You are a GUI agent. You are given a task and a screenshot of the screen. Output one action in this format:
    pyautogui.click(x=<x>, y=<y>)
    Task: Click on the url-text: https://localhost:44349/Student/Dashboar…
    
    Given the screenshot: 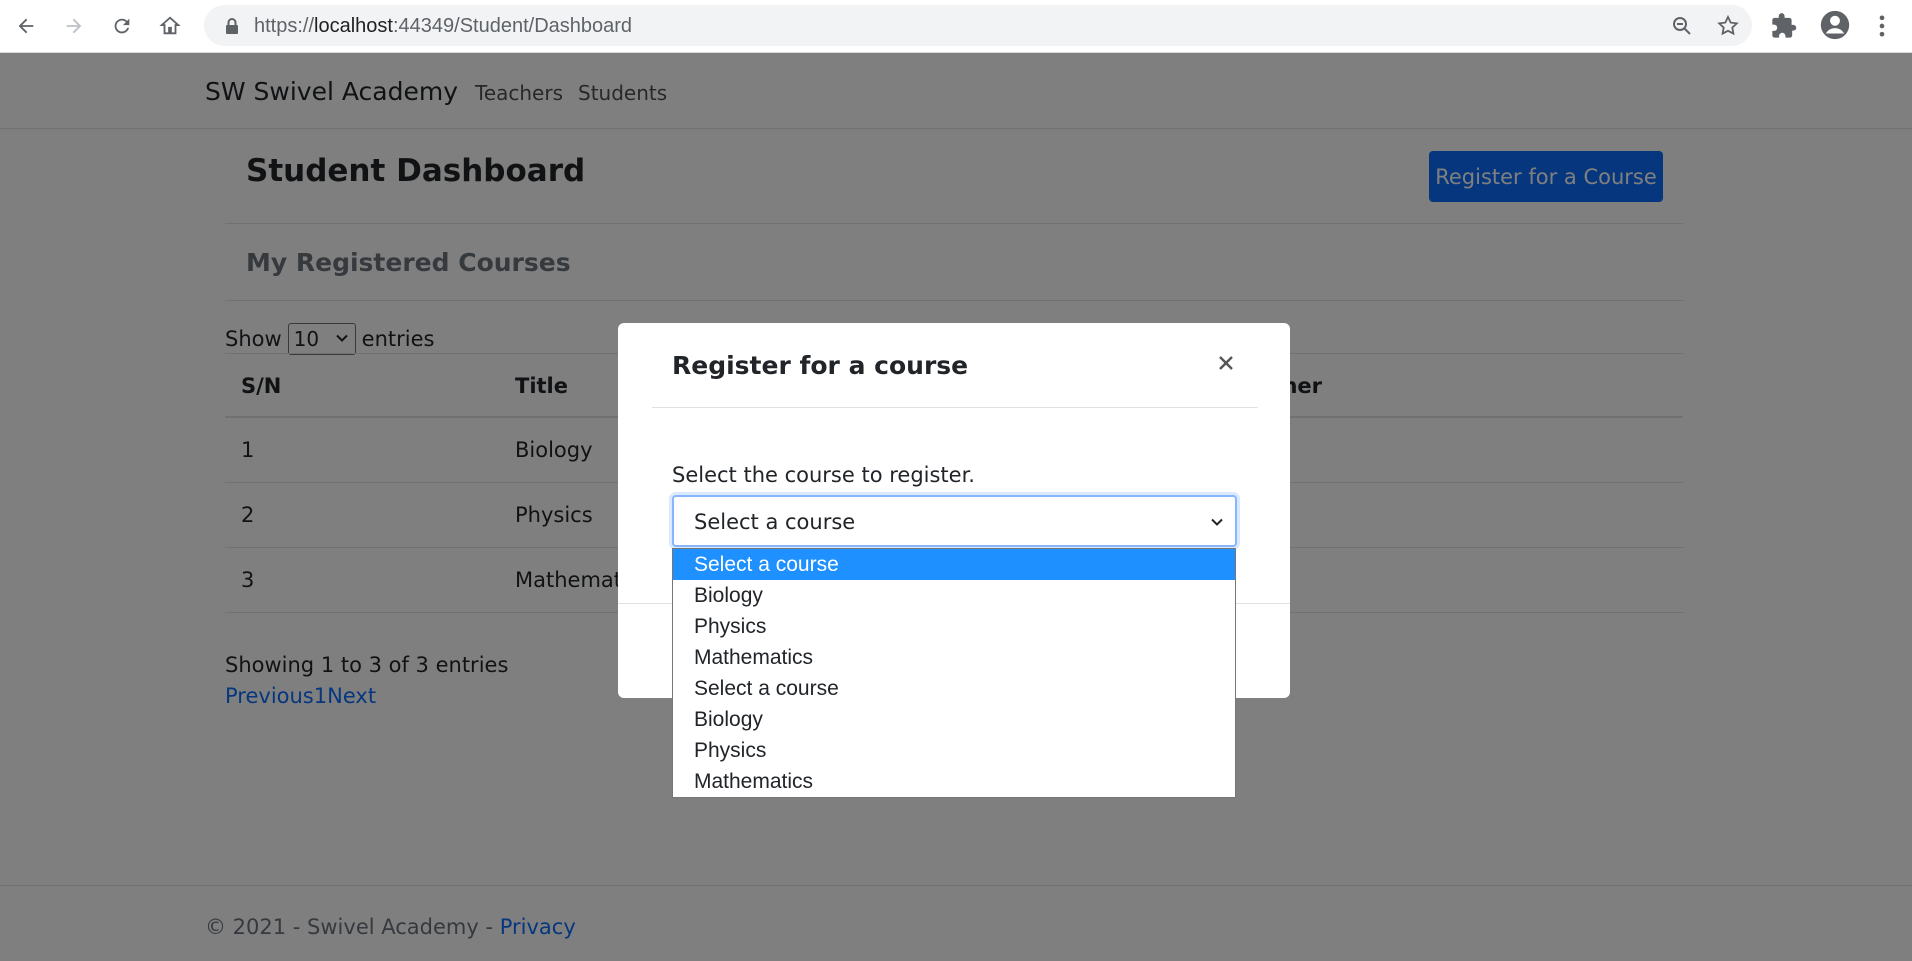 What is the action you would take?
    pyautogui.click(x=443, y=26)
    